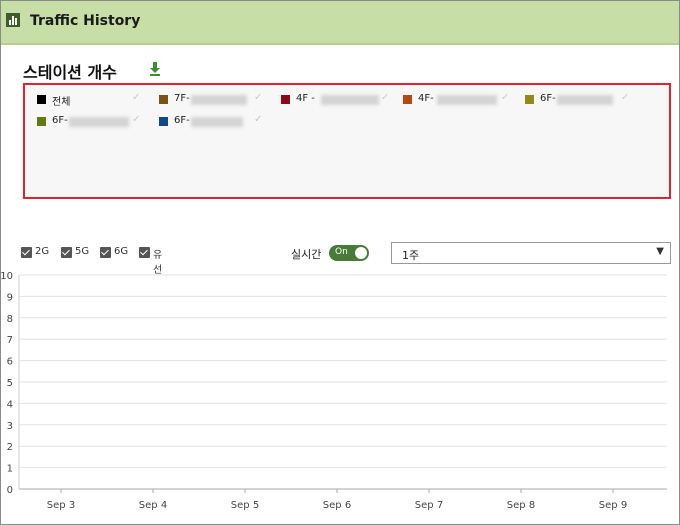 The image size is (680, 525). What do you see at coordinates (10, 362) in the screenshot?
I see `y-tick-label: 6` at bounding box center [10, 362].